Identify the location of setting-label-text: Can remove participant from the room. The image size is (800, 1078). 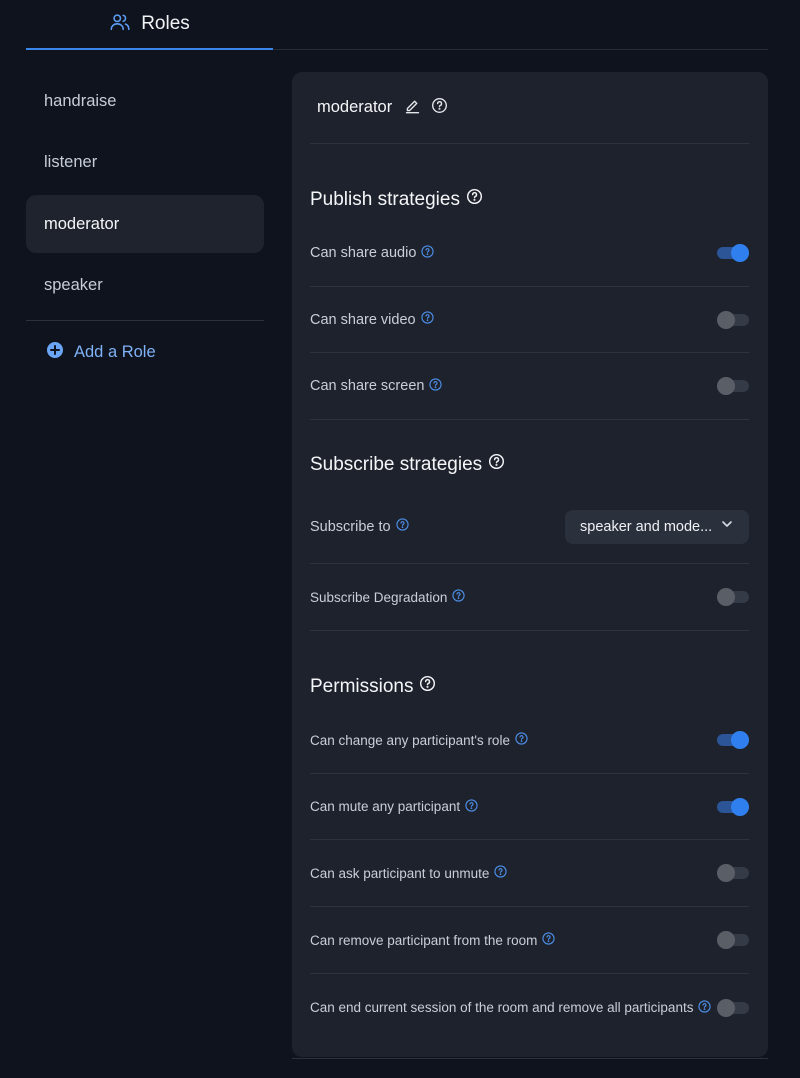
(424, 940).